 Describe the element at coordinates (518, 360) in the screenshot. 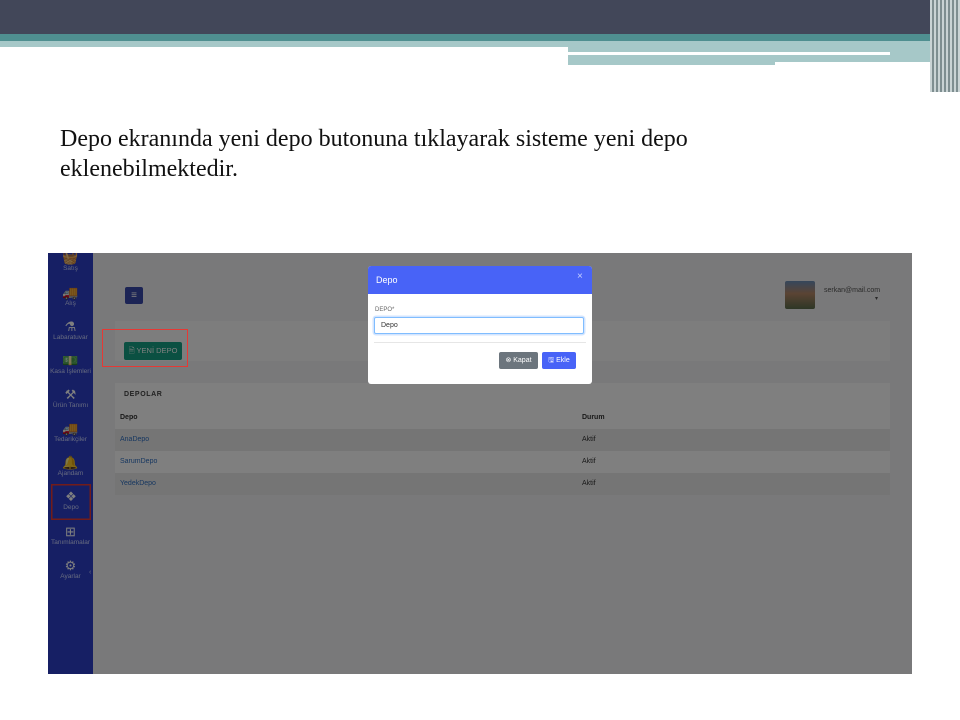

I see `close-button: ⊗ Kapat` at that location.